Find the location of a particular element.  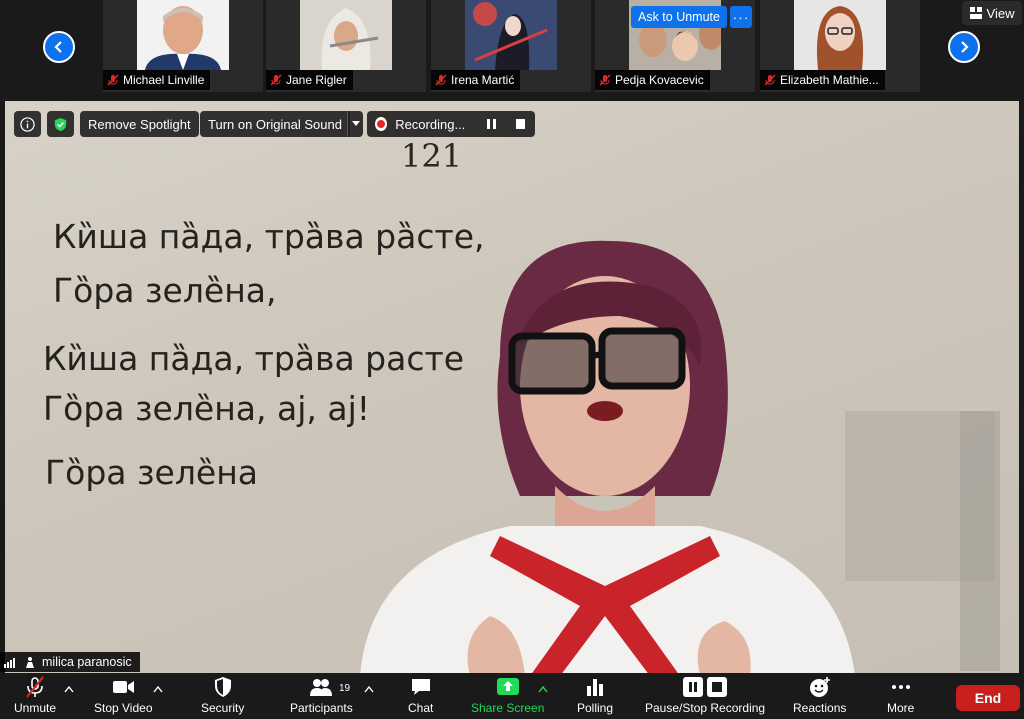

gallery-prev-button is located at coordinates (59, 47).